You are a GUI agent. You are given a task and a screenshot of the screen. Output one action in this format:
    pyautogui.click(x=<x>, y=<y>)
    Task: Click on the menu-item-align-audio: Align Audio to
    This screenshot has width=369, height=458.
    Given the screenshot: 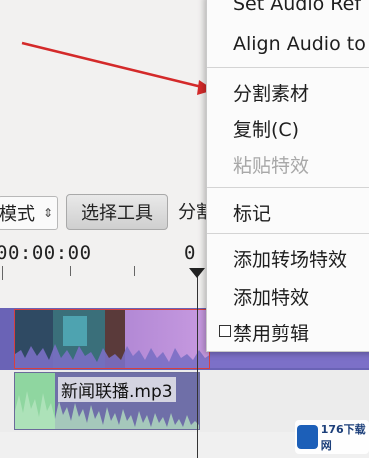 What is the action you would take?
    pyautogui.click(x=299, y=44)
    